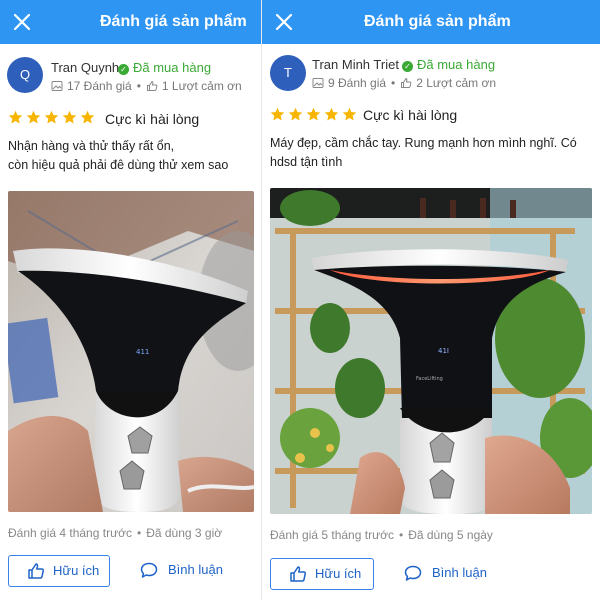 This screenshot has height=600, width=600. What do you see at coordinates (142, 352) in the screenshot?
I see `svg-text: 411` at bounding box center [142, 352].